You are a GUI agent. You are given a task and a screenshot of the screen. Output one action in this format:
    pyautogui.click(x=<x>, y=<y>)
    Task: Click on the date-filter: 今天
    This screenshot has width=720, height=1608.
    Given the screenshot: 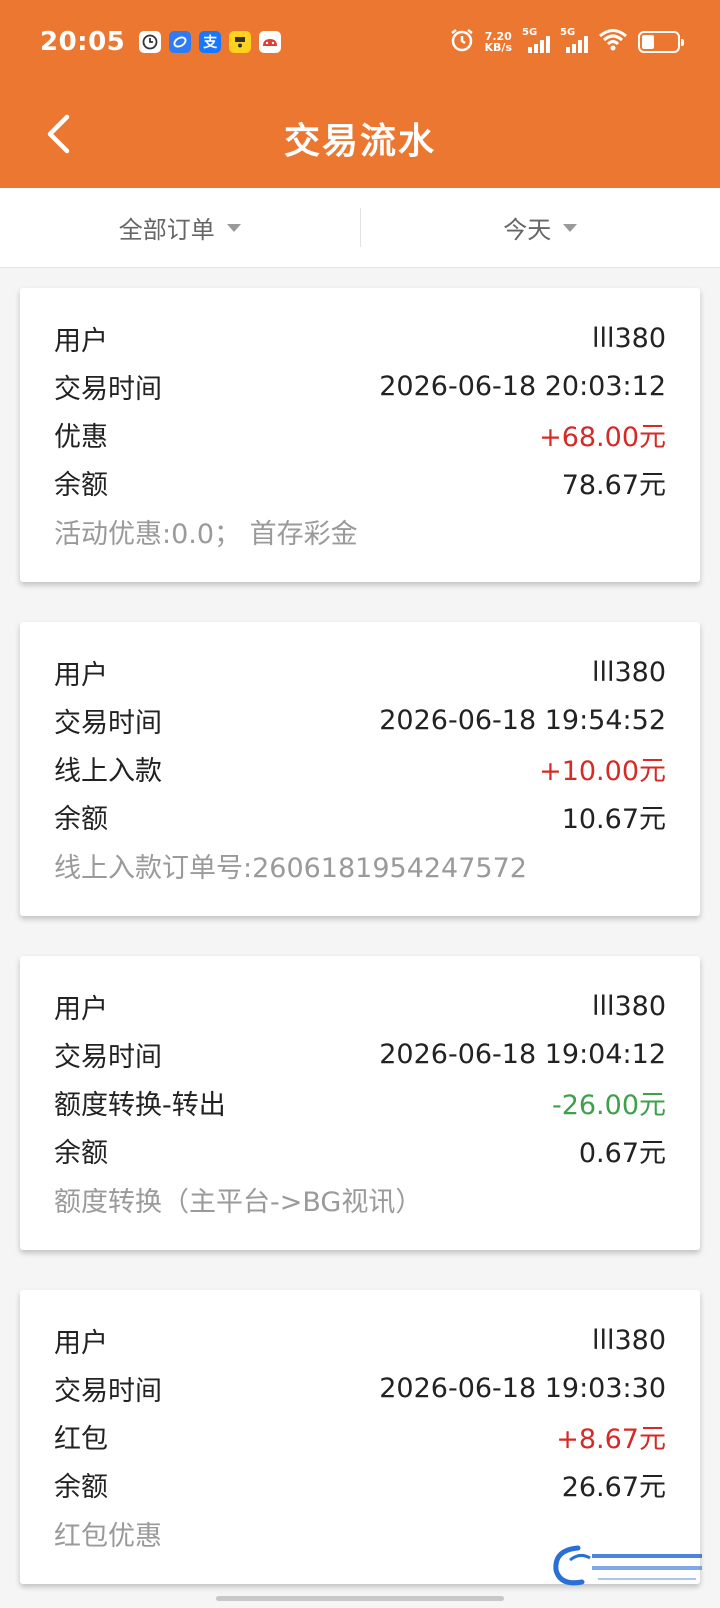 What is the action you would take?
    pyautogui.click(x=540, y=227)
    